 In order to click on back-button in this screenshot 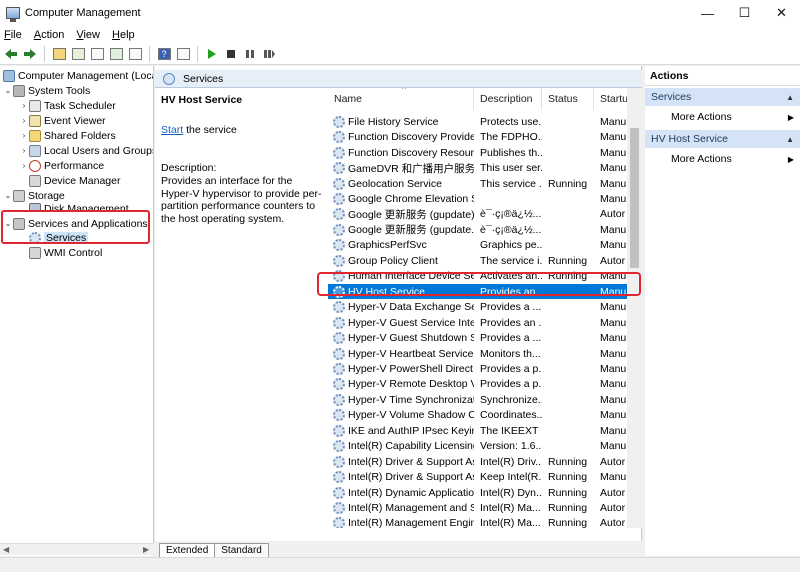, I will do `click(11, 54)`.